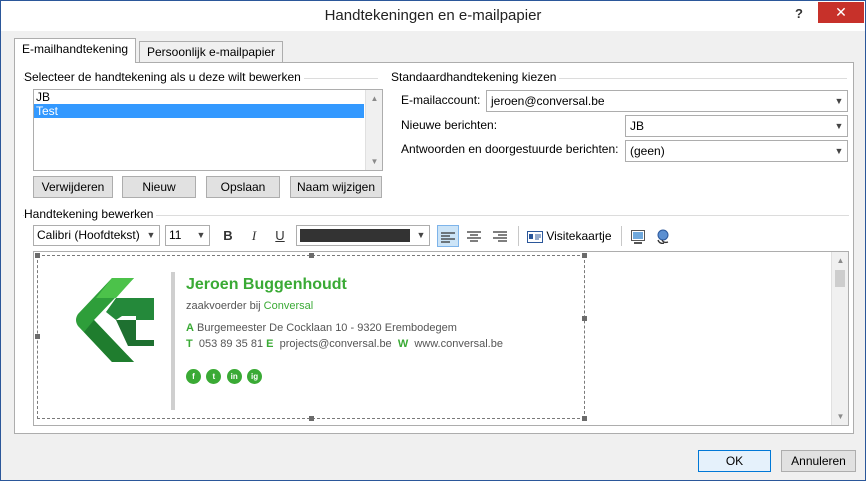 The image size is (866, 481). What do you see at coordinates (214, 376) in the screenshot?
I see `twitter-icon: t` at bounding box center [214, 376].